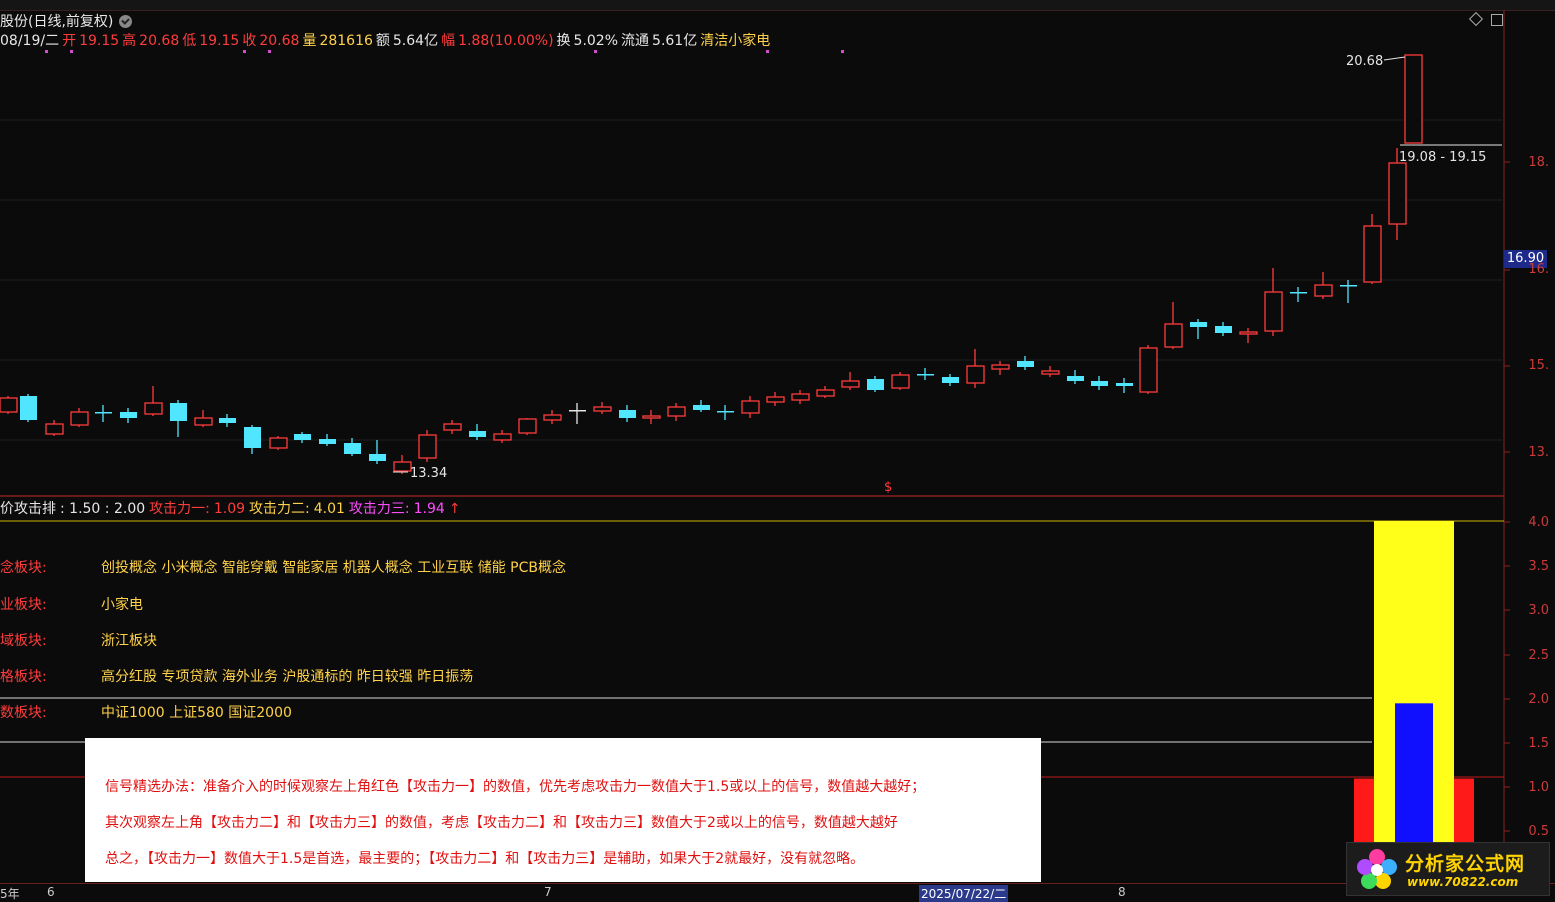  I want to click on price-axis-label: 13., so click(1538, 452).